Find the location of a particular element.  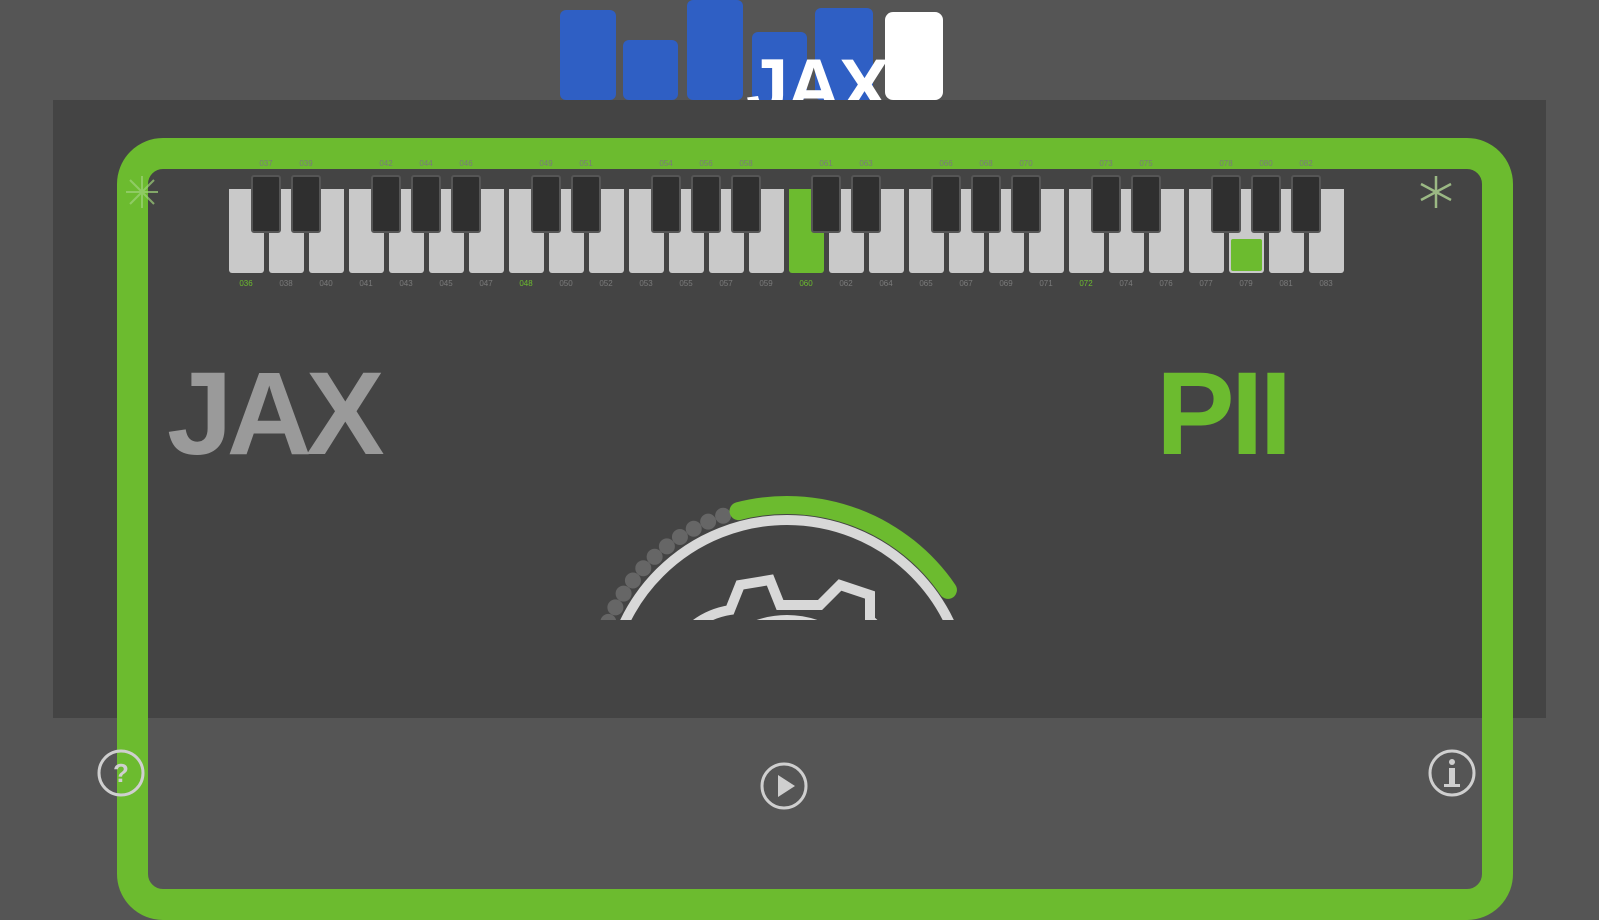

black-key-label: 080 is located at coordinates (1266, 163).